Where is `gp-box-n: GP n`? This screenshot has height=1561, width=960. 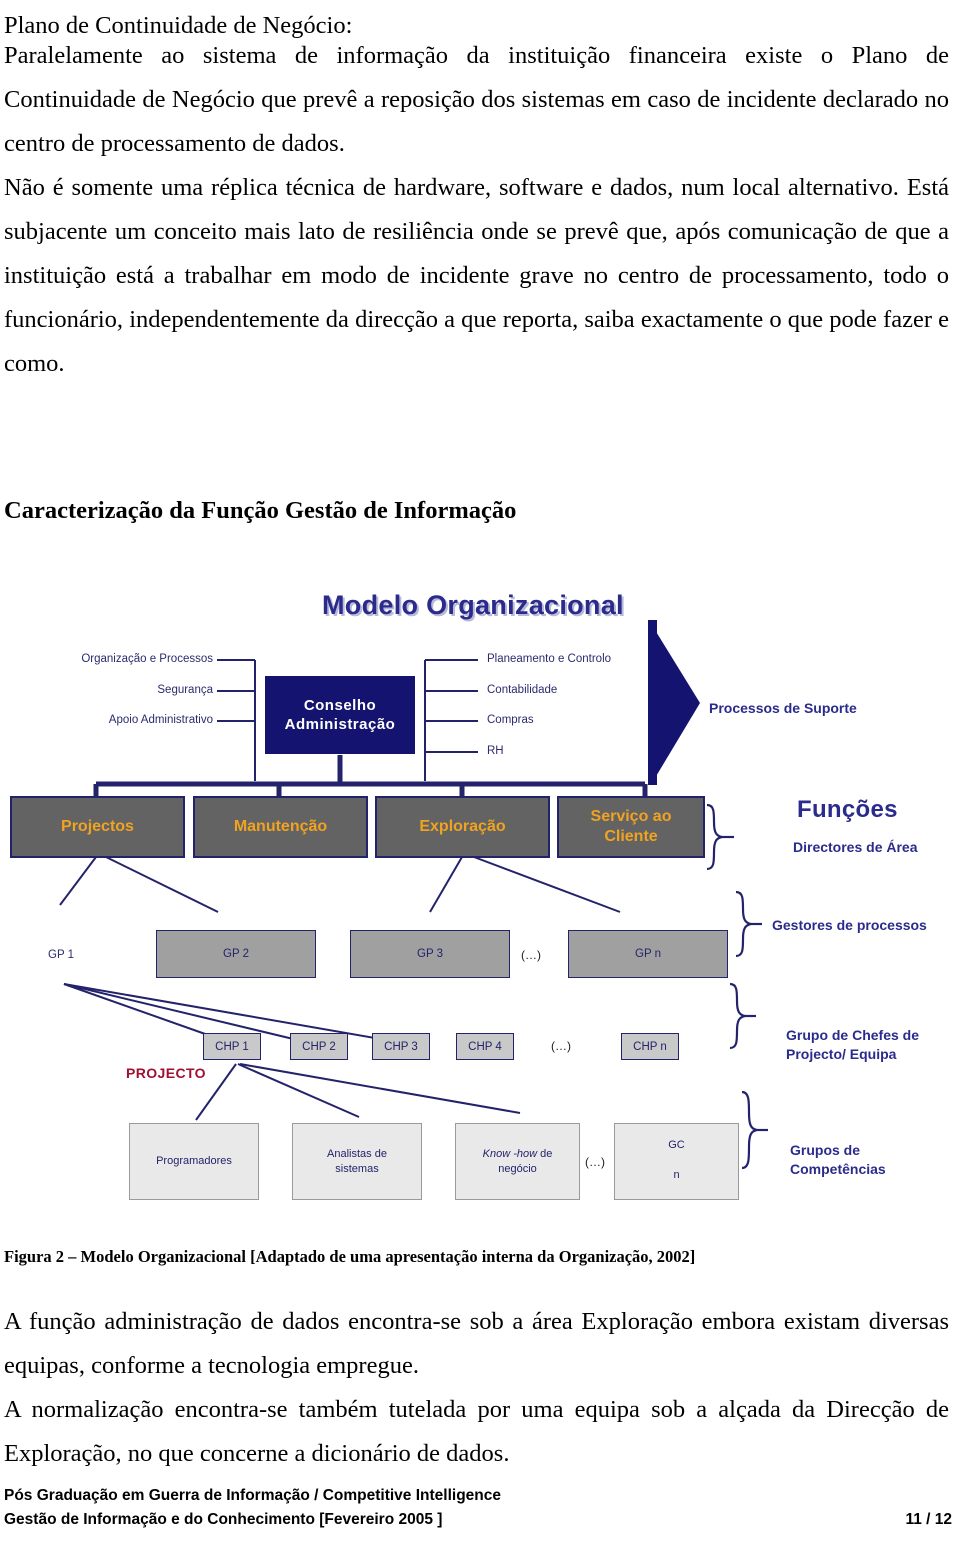 gp-box-n: GP n is located at coordinates (648, 954).